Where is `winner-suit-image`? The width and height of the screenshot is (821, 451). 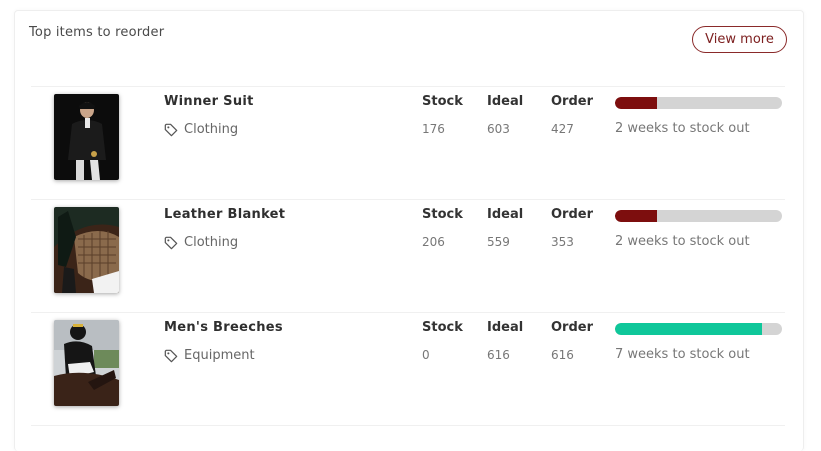
winner-suit-image is located at coordinates (86, 137).